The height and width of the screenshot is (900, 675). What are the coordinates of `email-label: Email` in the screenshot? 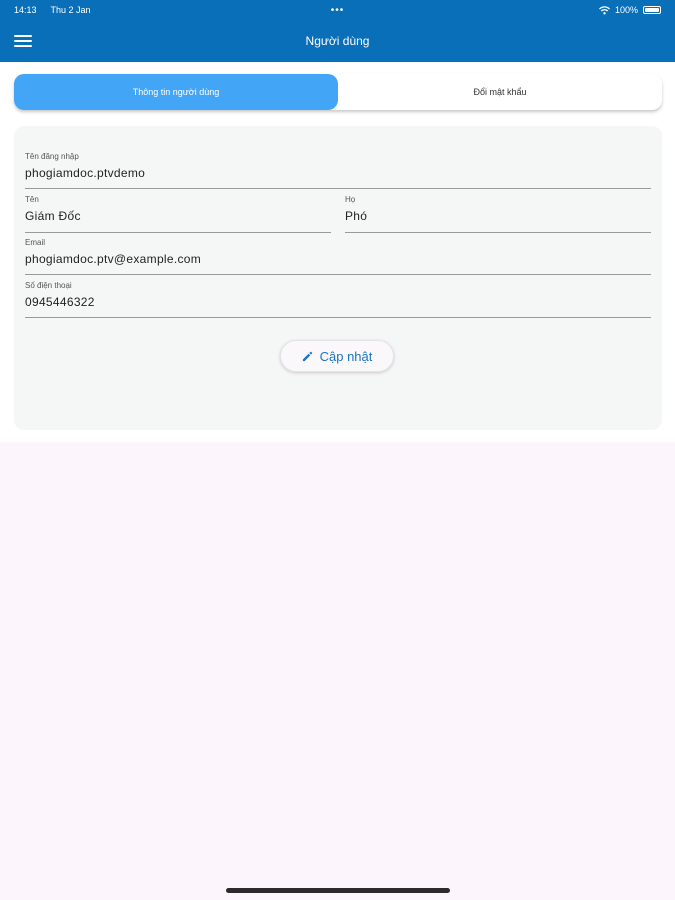 It's located at (35, 242).